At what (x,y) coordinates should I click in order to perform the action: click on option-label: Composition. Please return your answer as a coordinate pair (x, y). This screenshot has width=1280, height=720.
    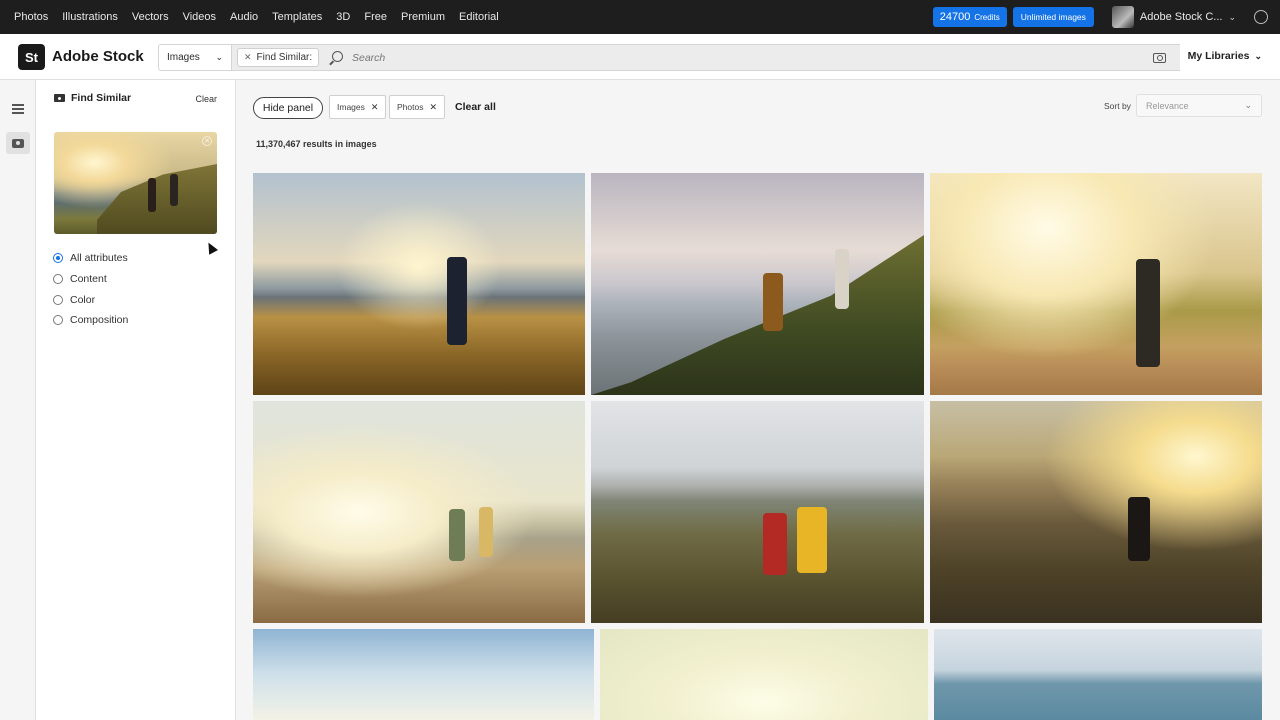
    Looking at the image, I should click on (99, 320).